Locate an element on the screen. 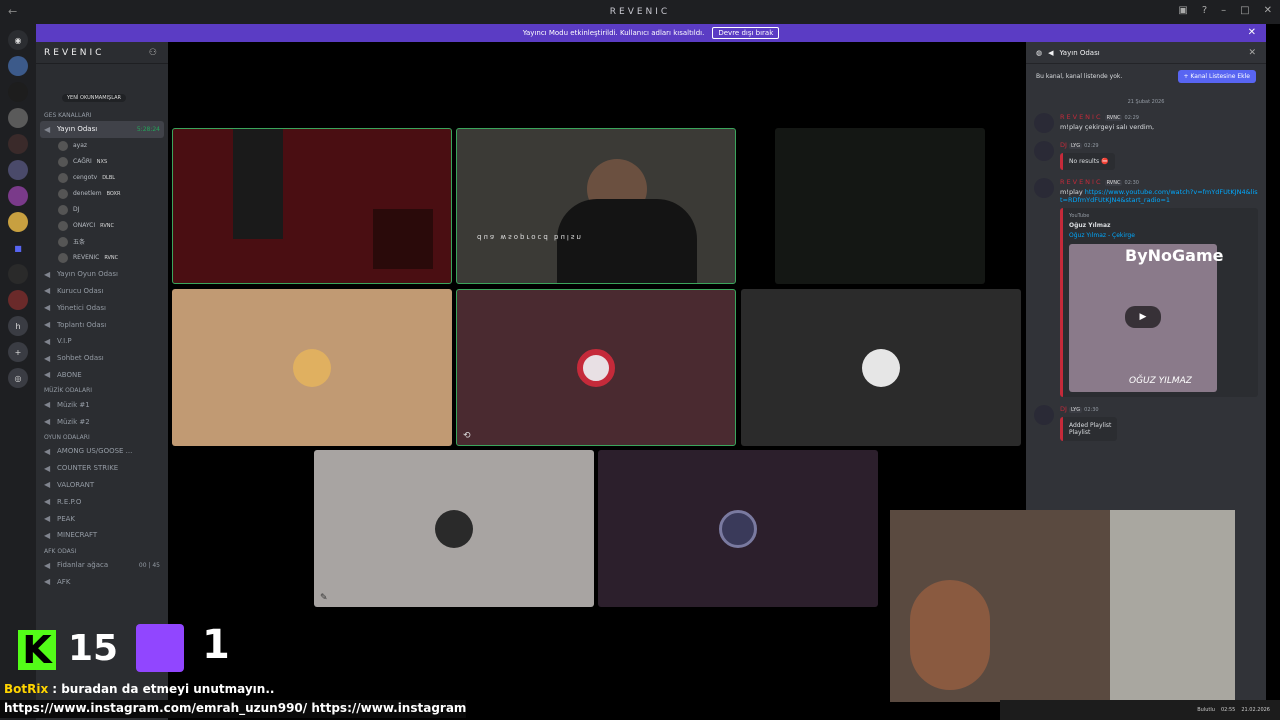 This screenshot has height=720, width=1280. voice-user: ONAYCI RVNC is located at coordinates (102, 226).